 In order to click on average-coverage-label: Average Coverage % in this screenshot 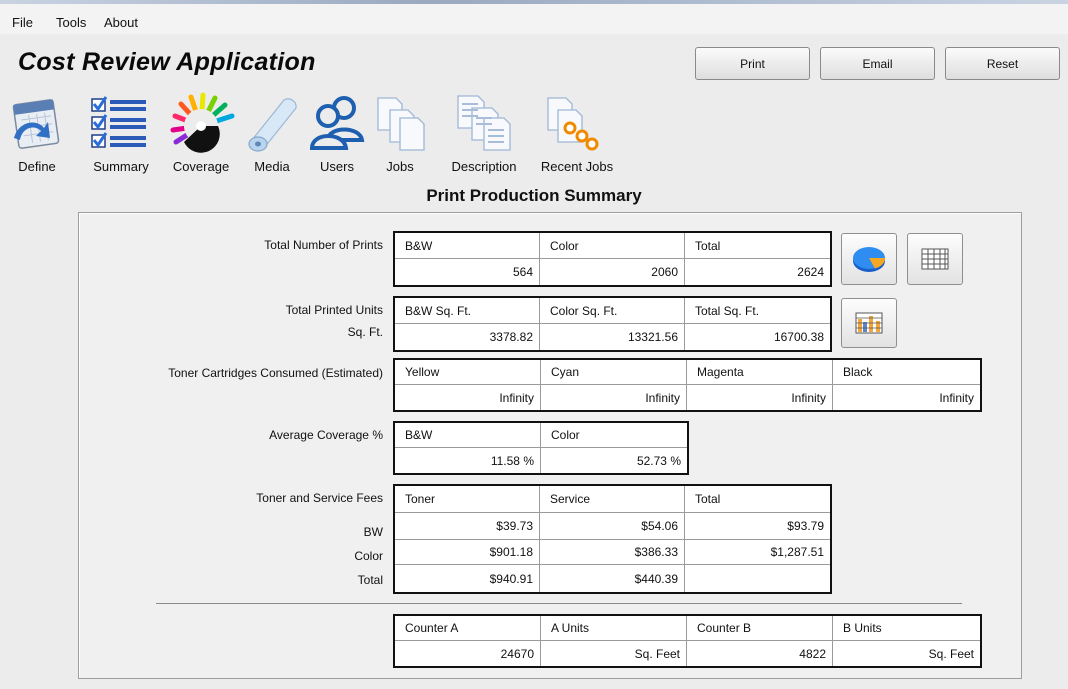, I will do `click(326, 435)`.